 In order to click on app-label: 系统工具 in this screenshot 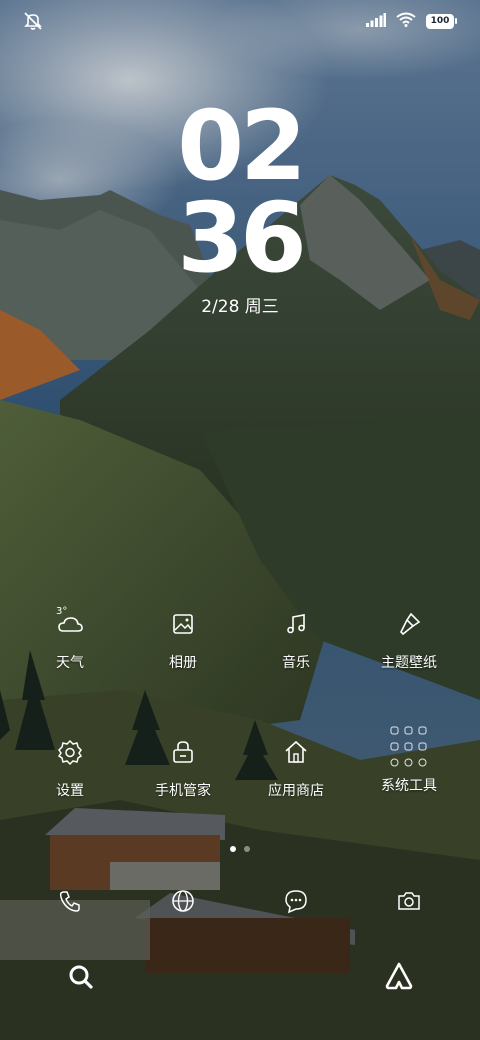, I will do `click(409, 786)`.